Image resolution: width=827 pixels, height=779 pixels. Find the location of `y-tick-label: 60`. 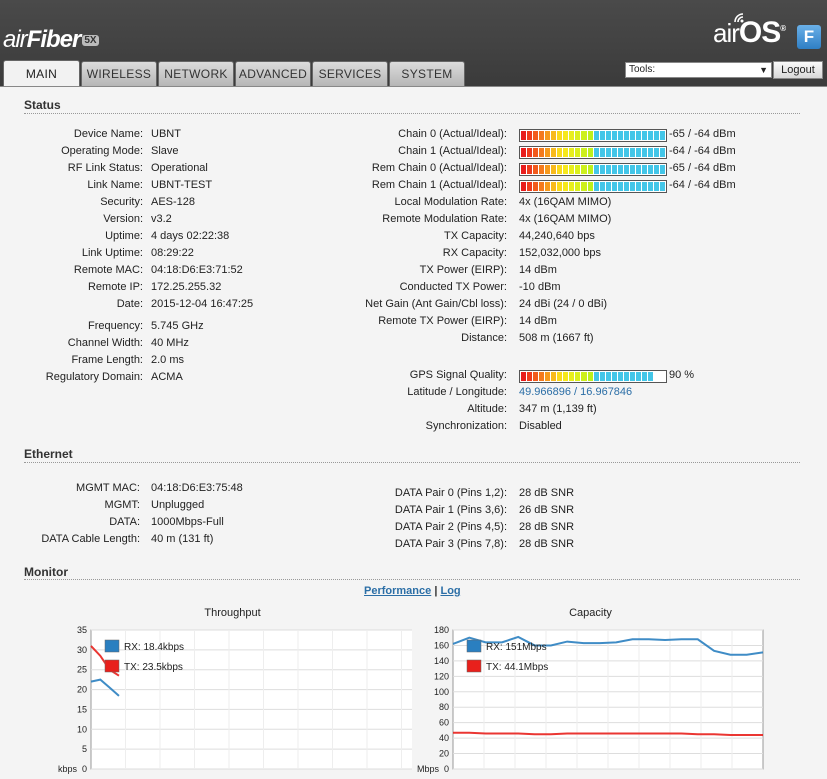

y-tick-label: 60 is located at coordinates (444, 723).